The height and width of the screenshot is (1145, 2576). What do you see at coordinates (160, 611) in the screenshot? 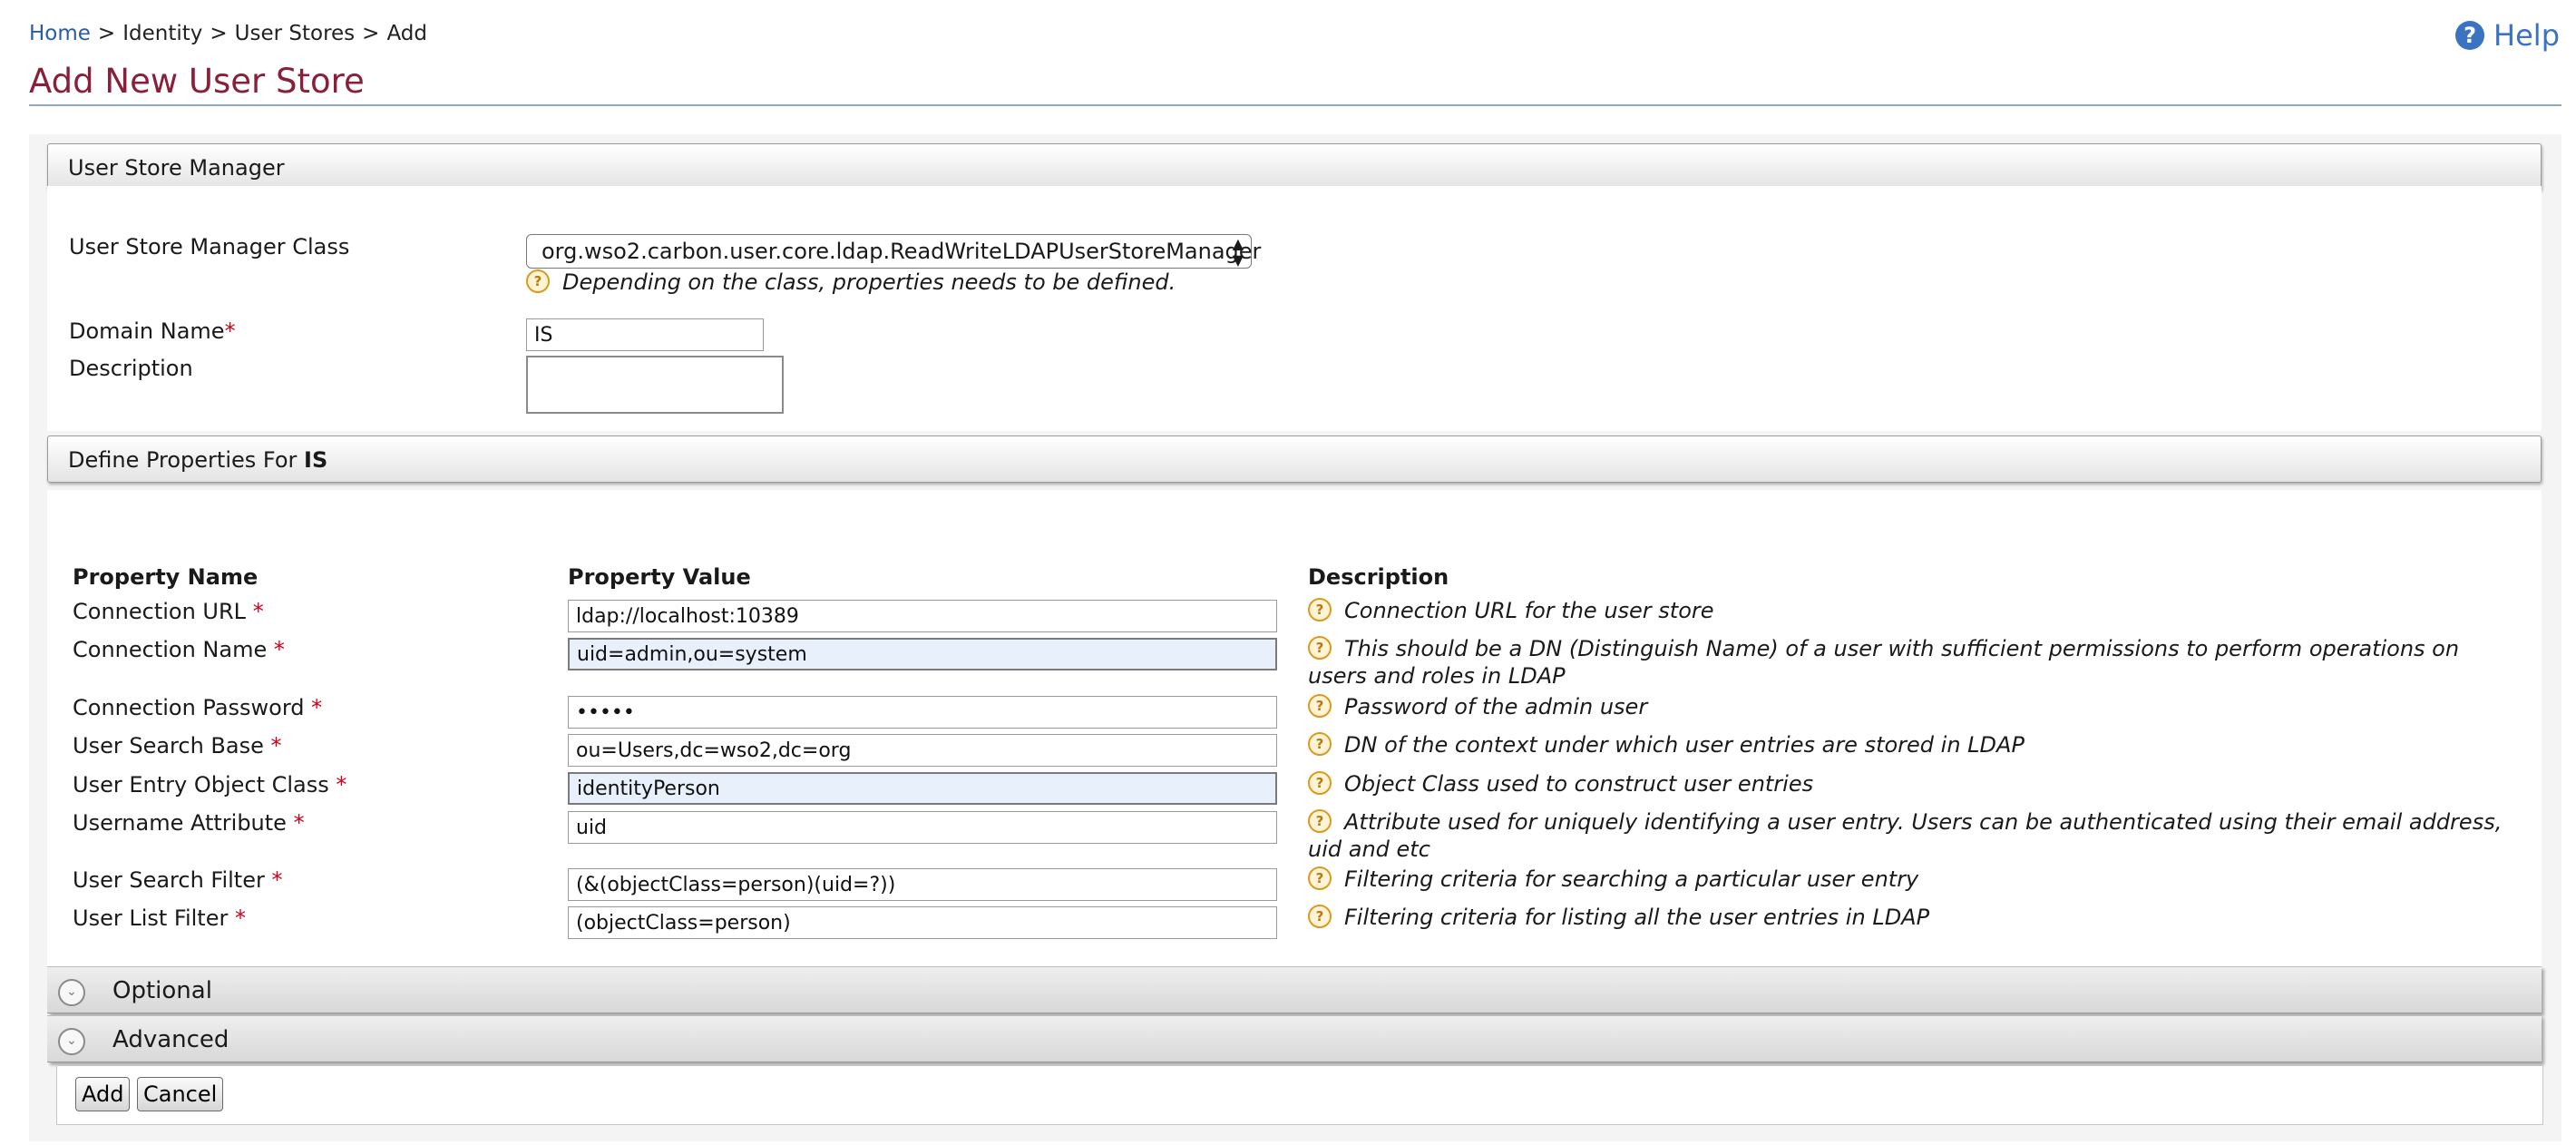
I see `property-name-text: Connection URL` at bounding box center [160, 611].